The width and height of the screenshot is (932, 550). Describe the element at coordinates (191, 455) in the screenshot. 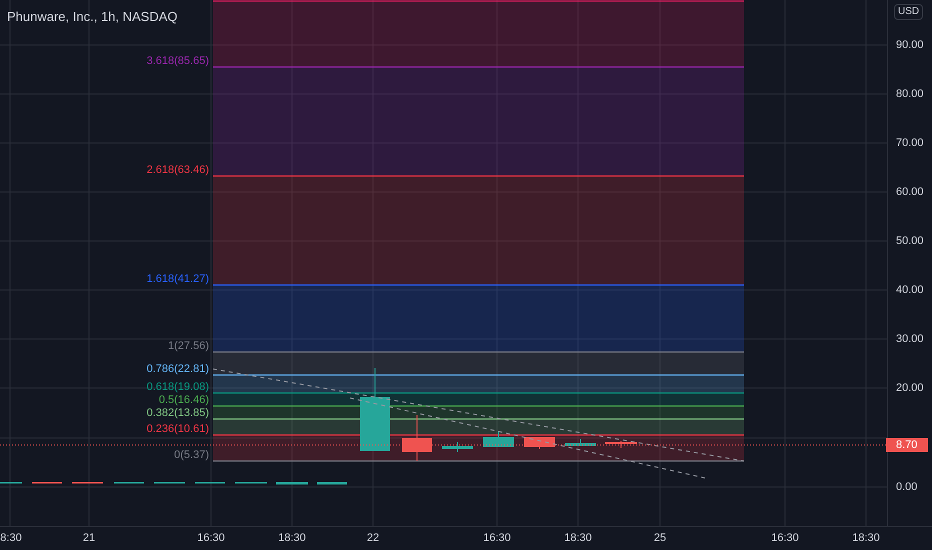

I see `fib-level-label: 0(5.37)` at that location.